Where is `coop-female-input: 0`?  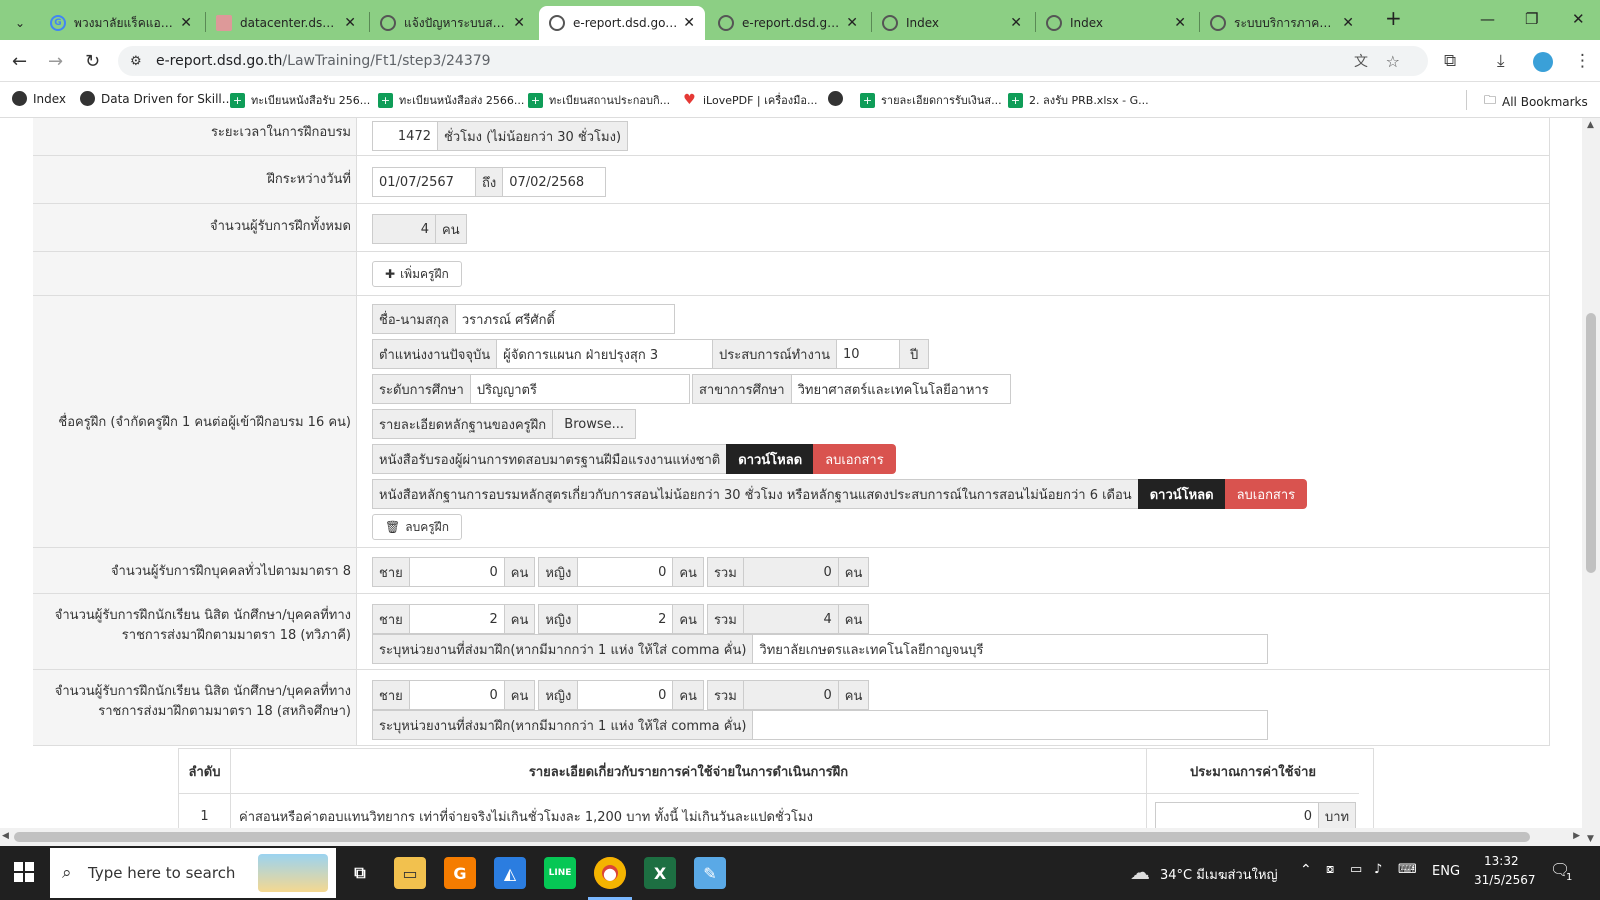
coop-female-input: 0 is located at coordinates (625, 695).